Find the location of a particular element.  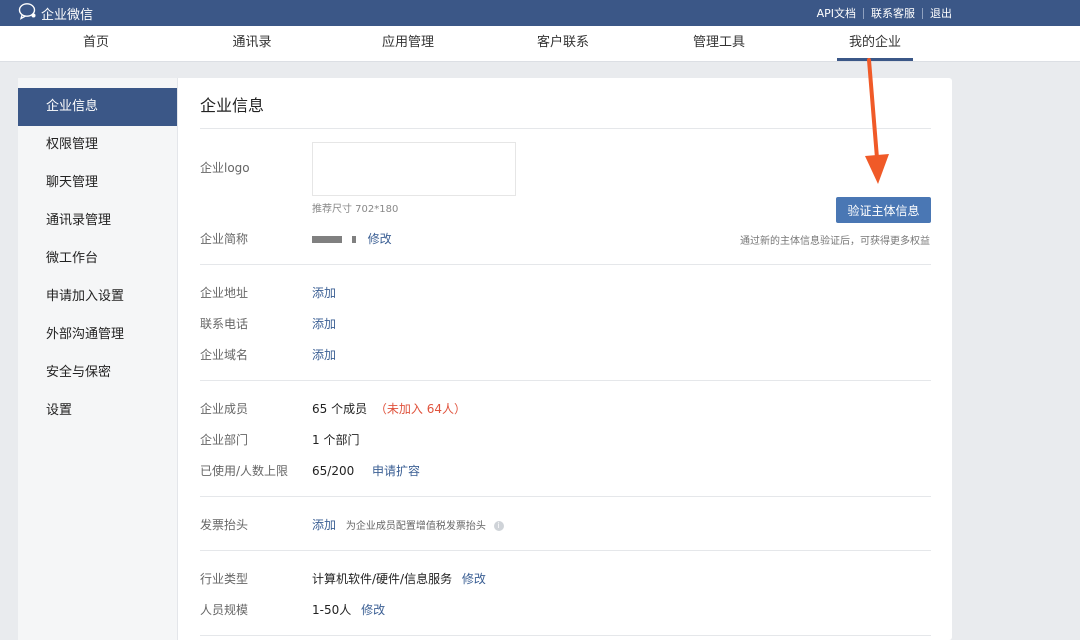

info-icon: i is located at coordinates (498, 525).